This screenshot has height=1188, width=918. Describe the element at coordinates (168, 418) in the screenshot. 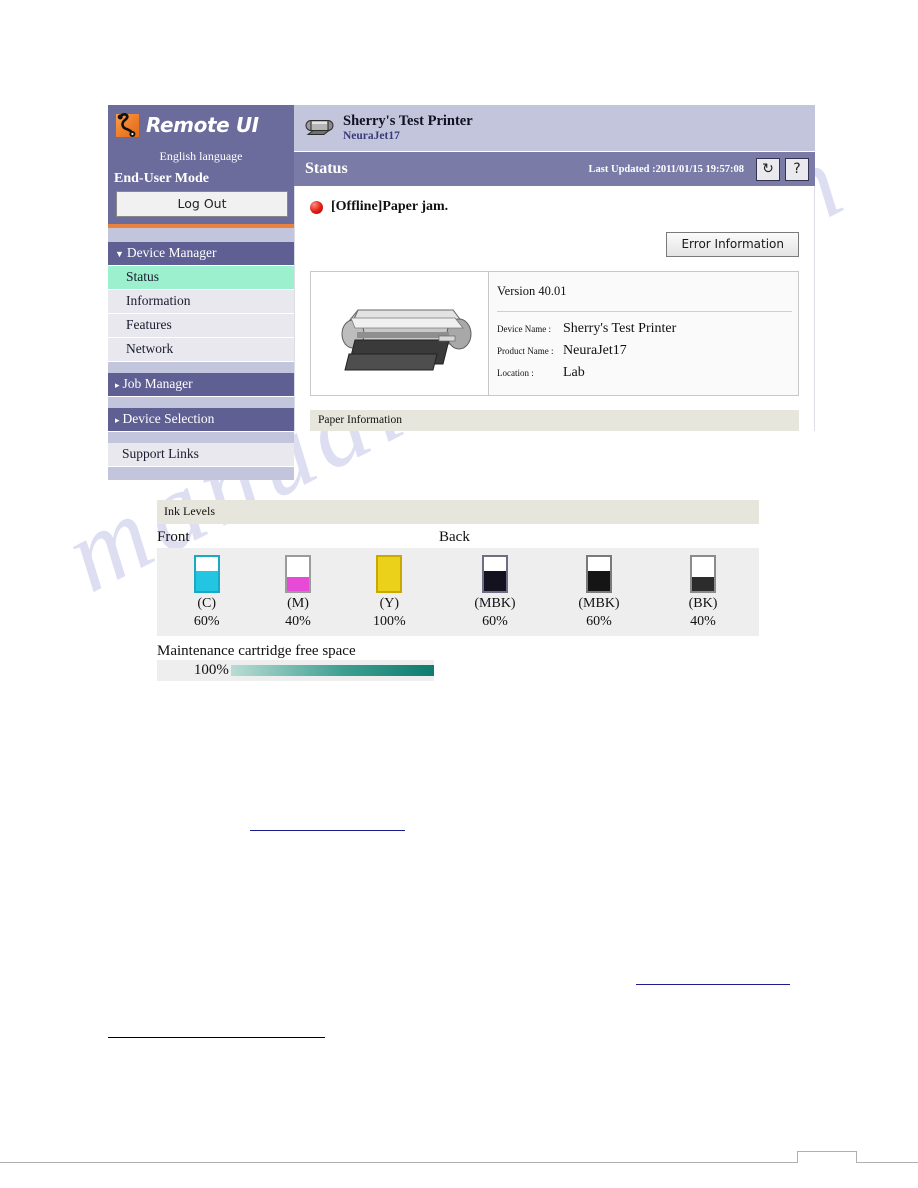

I see `nav-group-label: Device Selection` at that location.